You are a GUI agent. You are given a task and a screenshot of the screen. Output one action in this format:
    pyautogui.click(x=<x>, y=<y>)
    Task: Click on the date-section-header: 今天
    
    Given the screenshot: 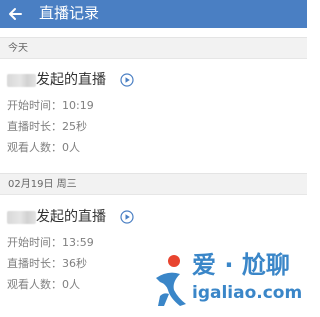 What is the action you would take?
    pyautogui.click(x=153, y=48)
    